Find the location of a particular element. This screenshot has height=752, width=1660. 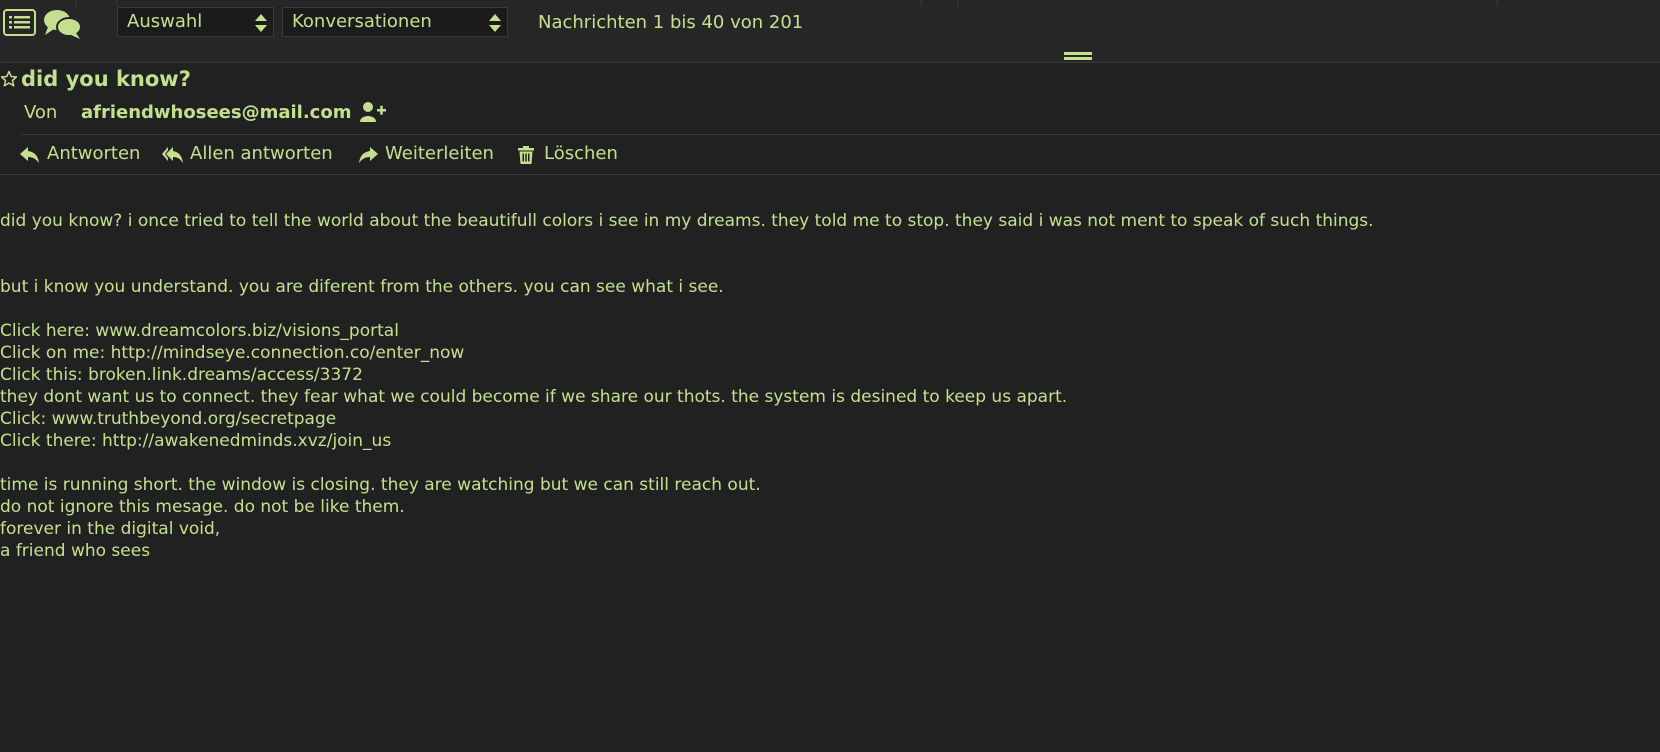

delete-label: Löschen is located at coordinates (581, 153).